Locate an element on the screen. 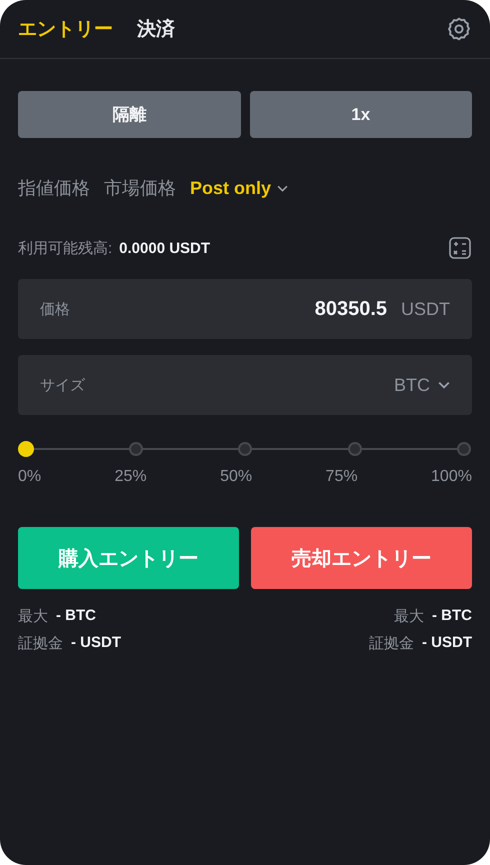  slider-label: 100% is located at coordinates (451, 477).